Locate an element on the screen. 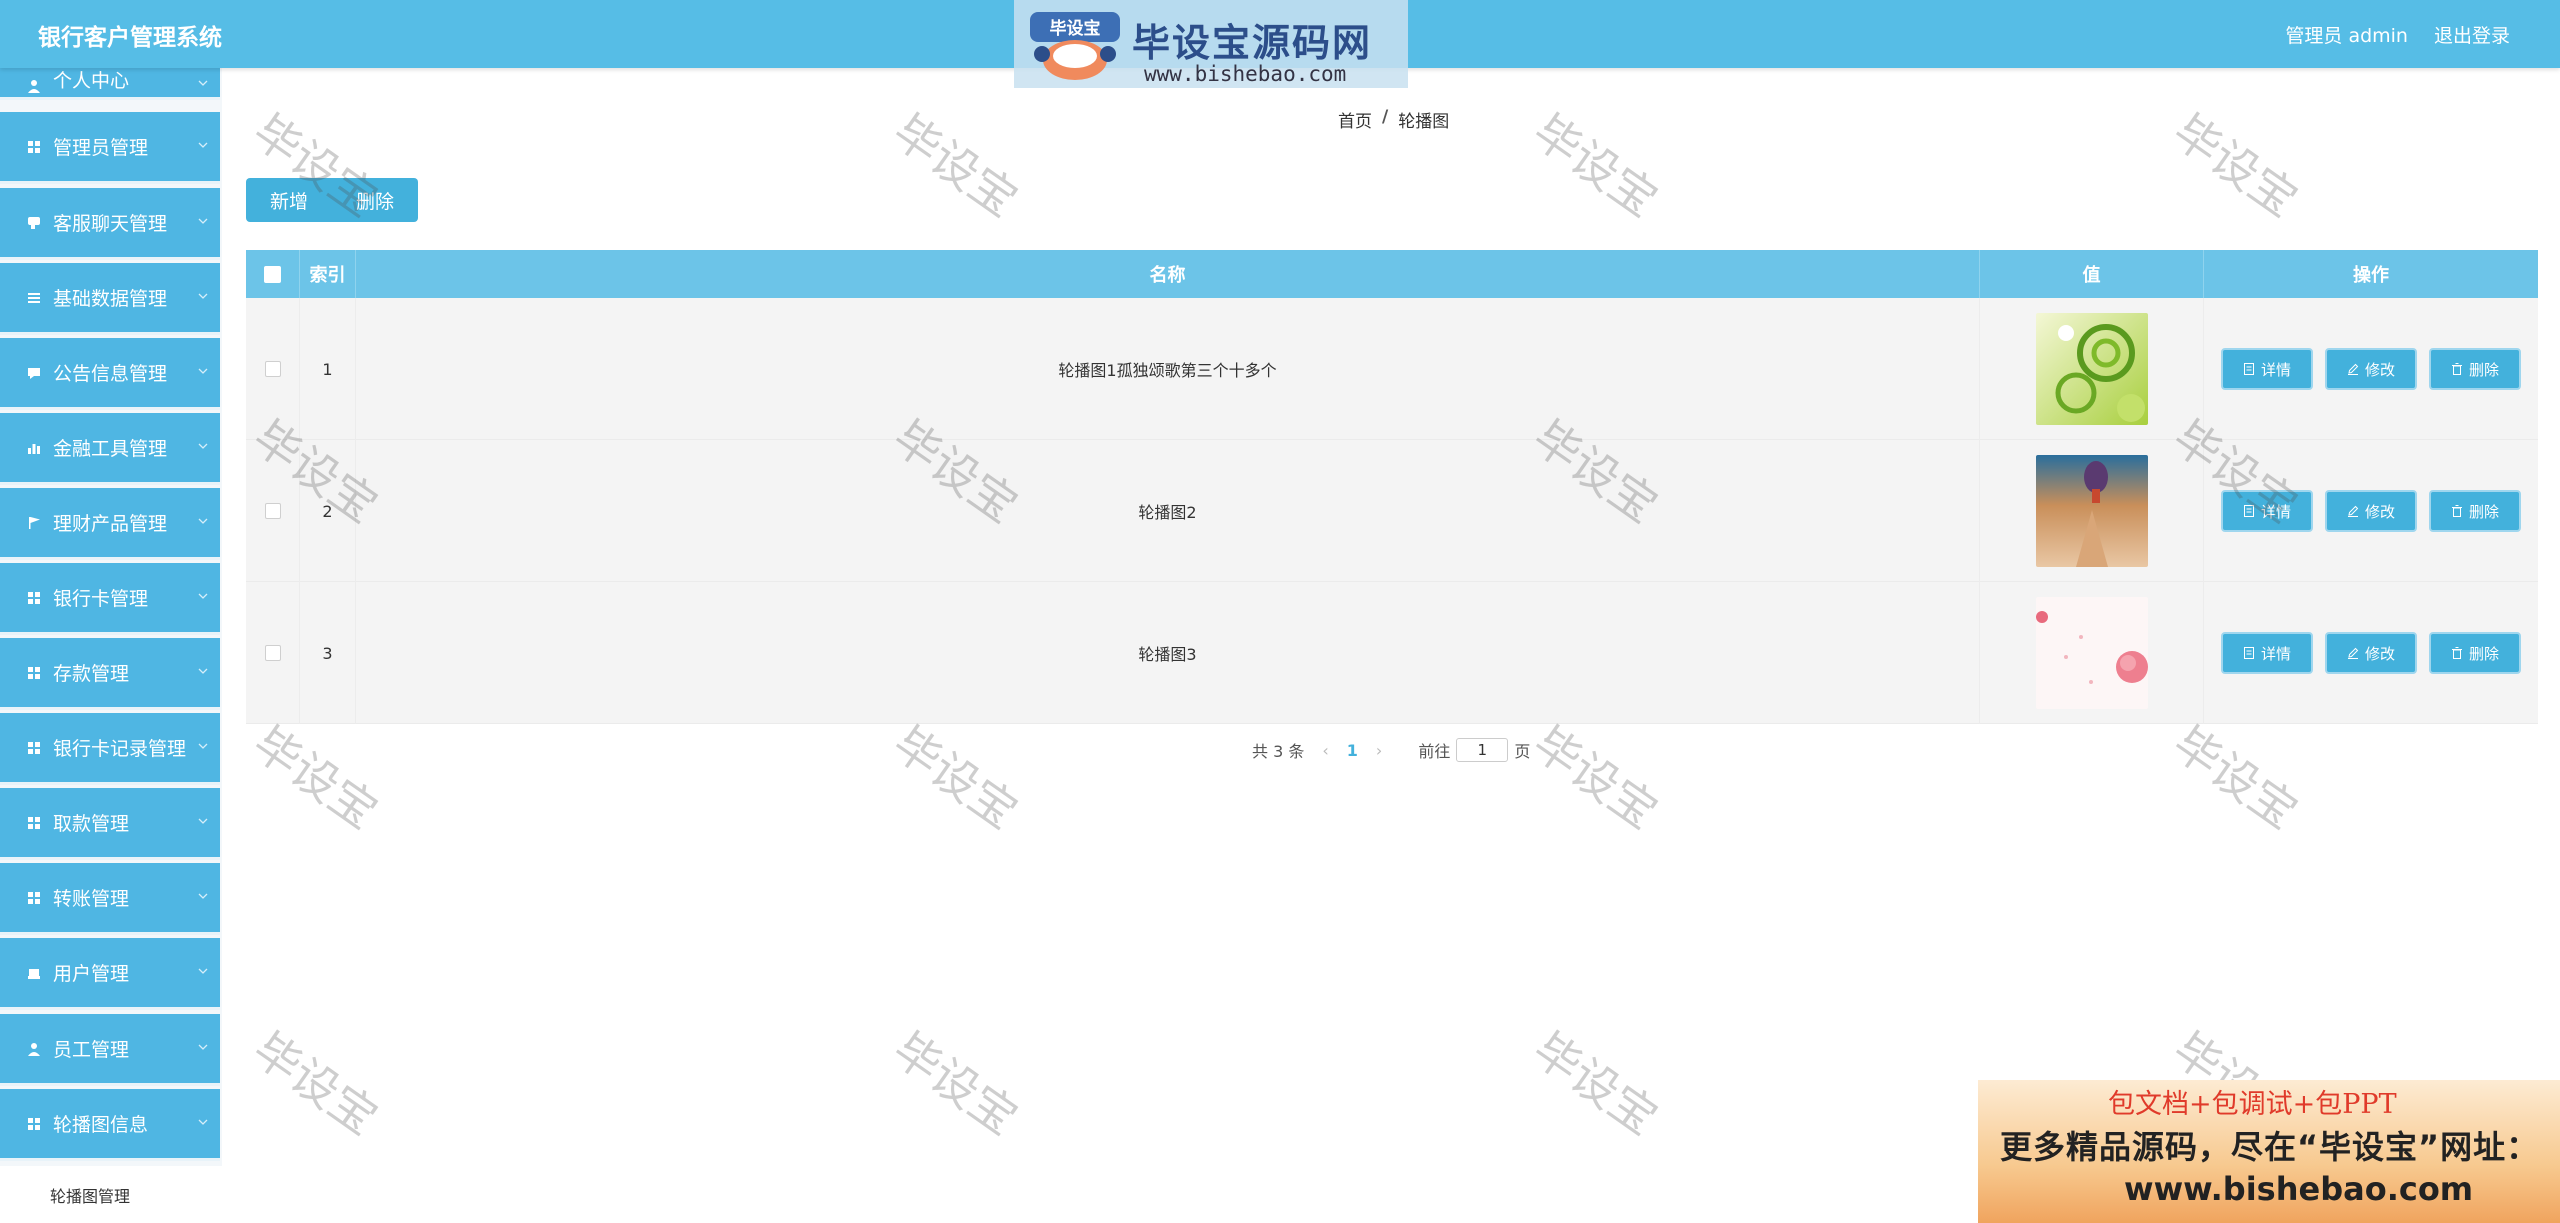 The image size is (2560, 1223). row-ops-cell: 详情 修改 删除 is located at coordinates (2371, 653).